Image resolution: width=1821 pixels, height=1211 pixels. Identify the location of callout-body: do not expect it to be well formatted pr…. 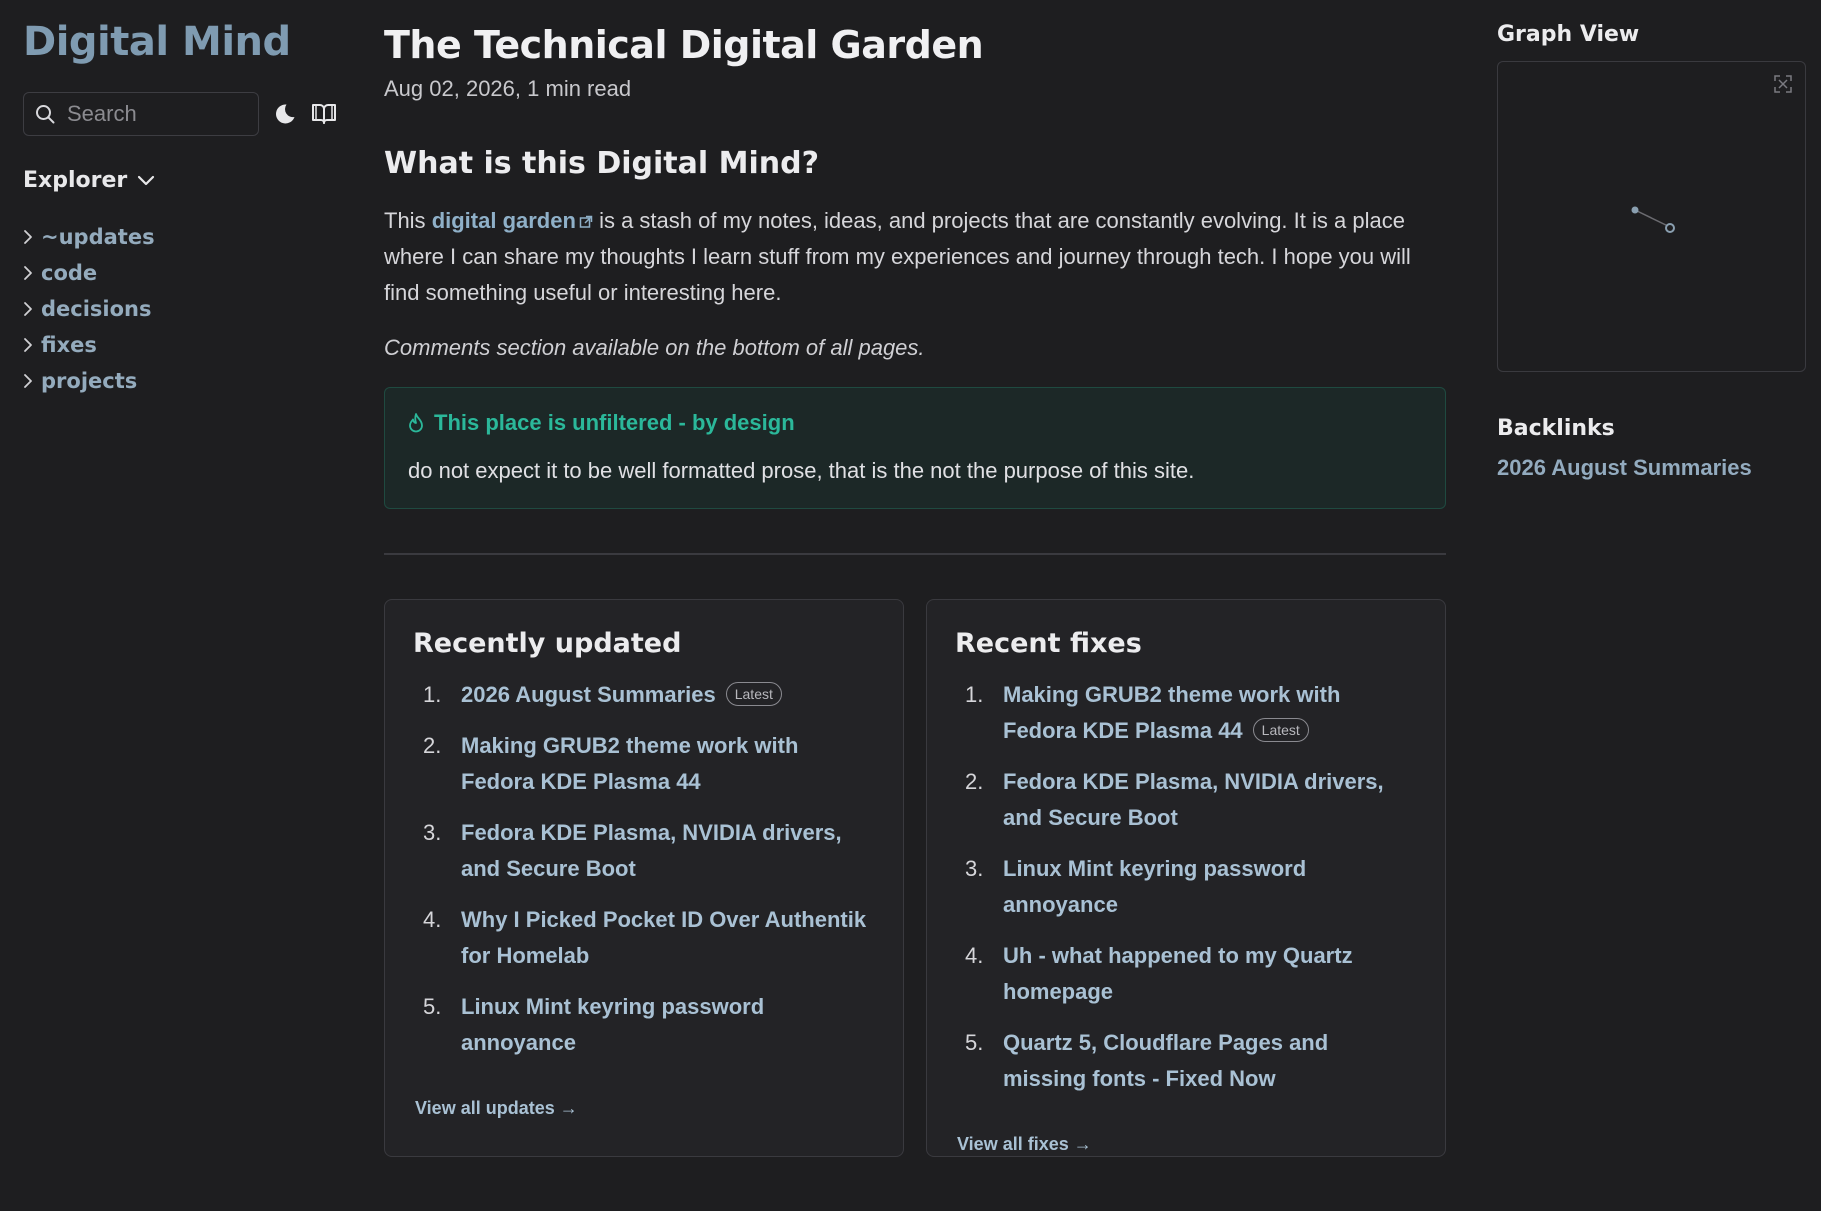
(801, 470).